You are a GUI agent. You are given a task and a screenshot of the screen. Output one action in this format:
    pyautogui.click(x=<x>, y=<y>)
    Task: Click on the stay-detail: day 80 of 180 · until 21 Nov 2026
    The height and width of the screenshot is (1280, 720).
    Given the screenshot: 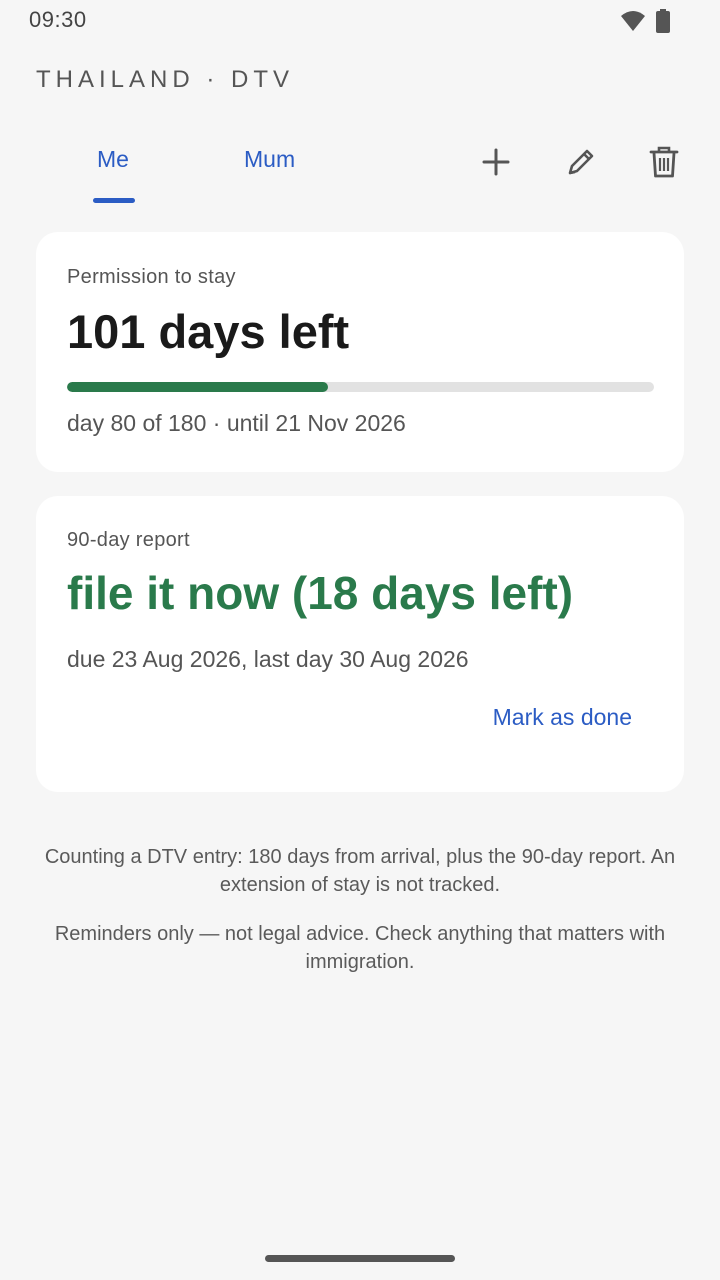 What is the action you would take?
    pyautogui.click(x=236, y=423)
    